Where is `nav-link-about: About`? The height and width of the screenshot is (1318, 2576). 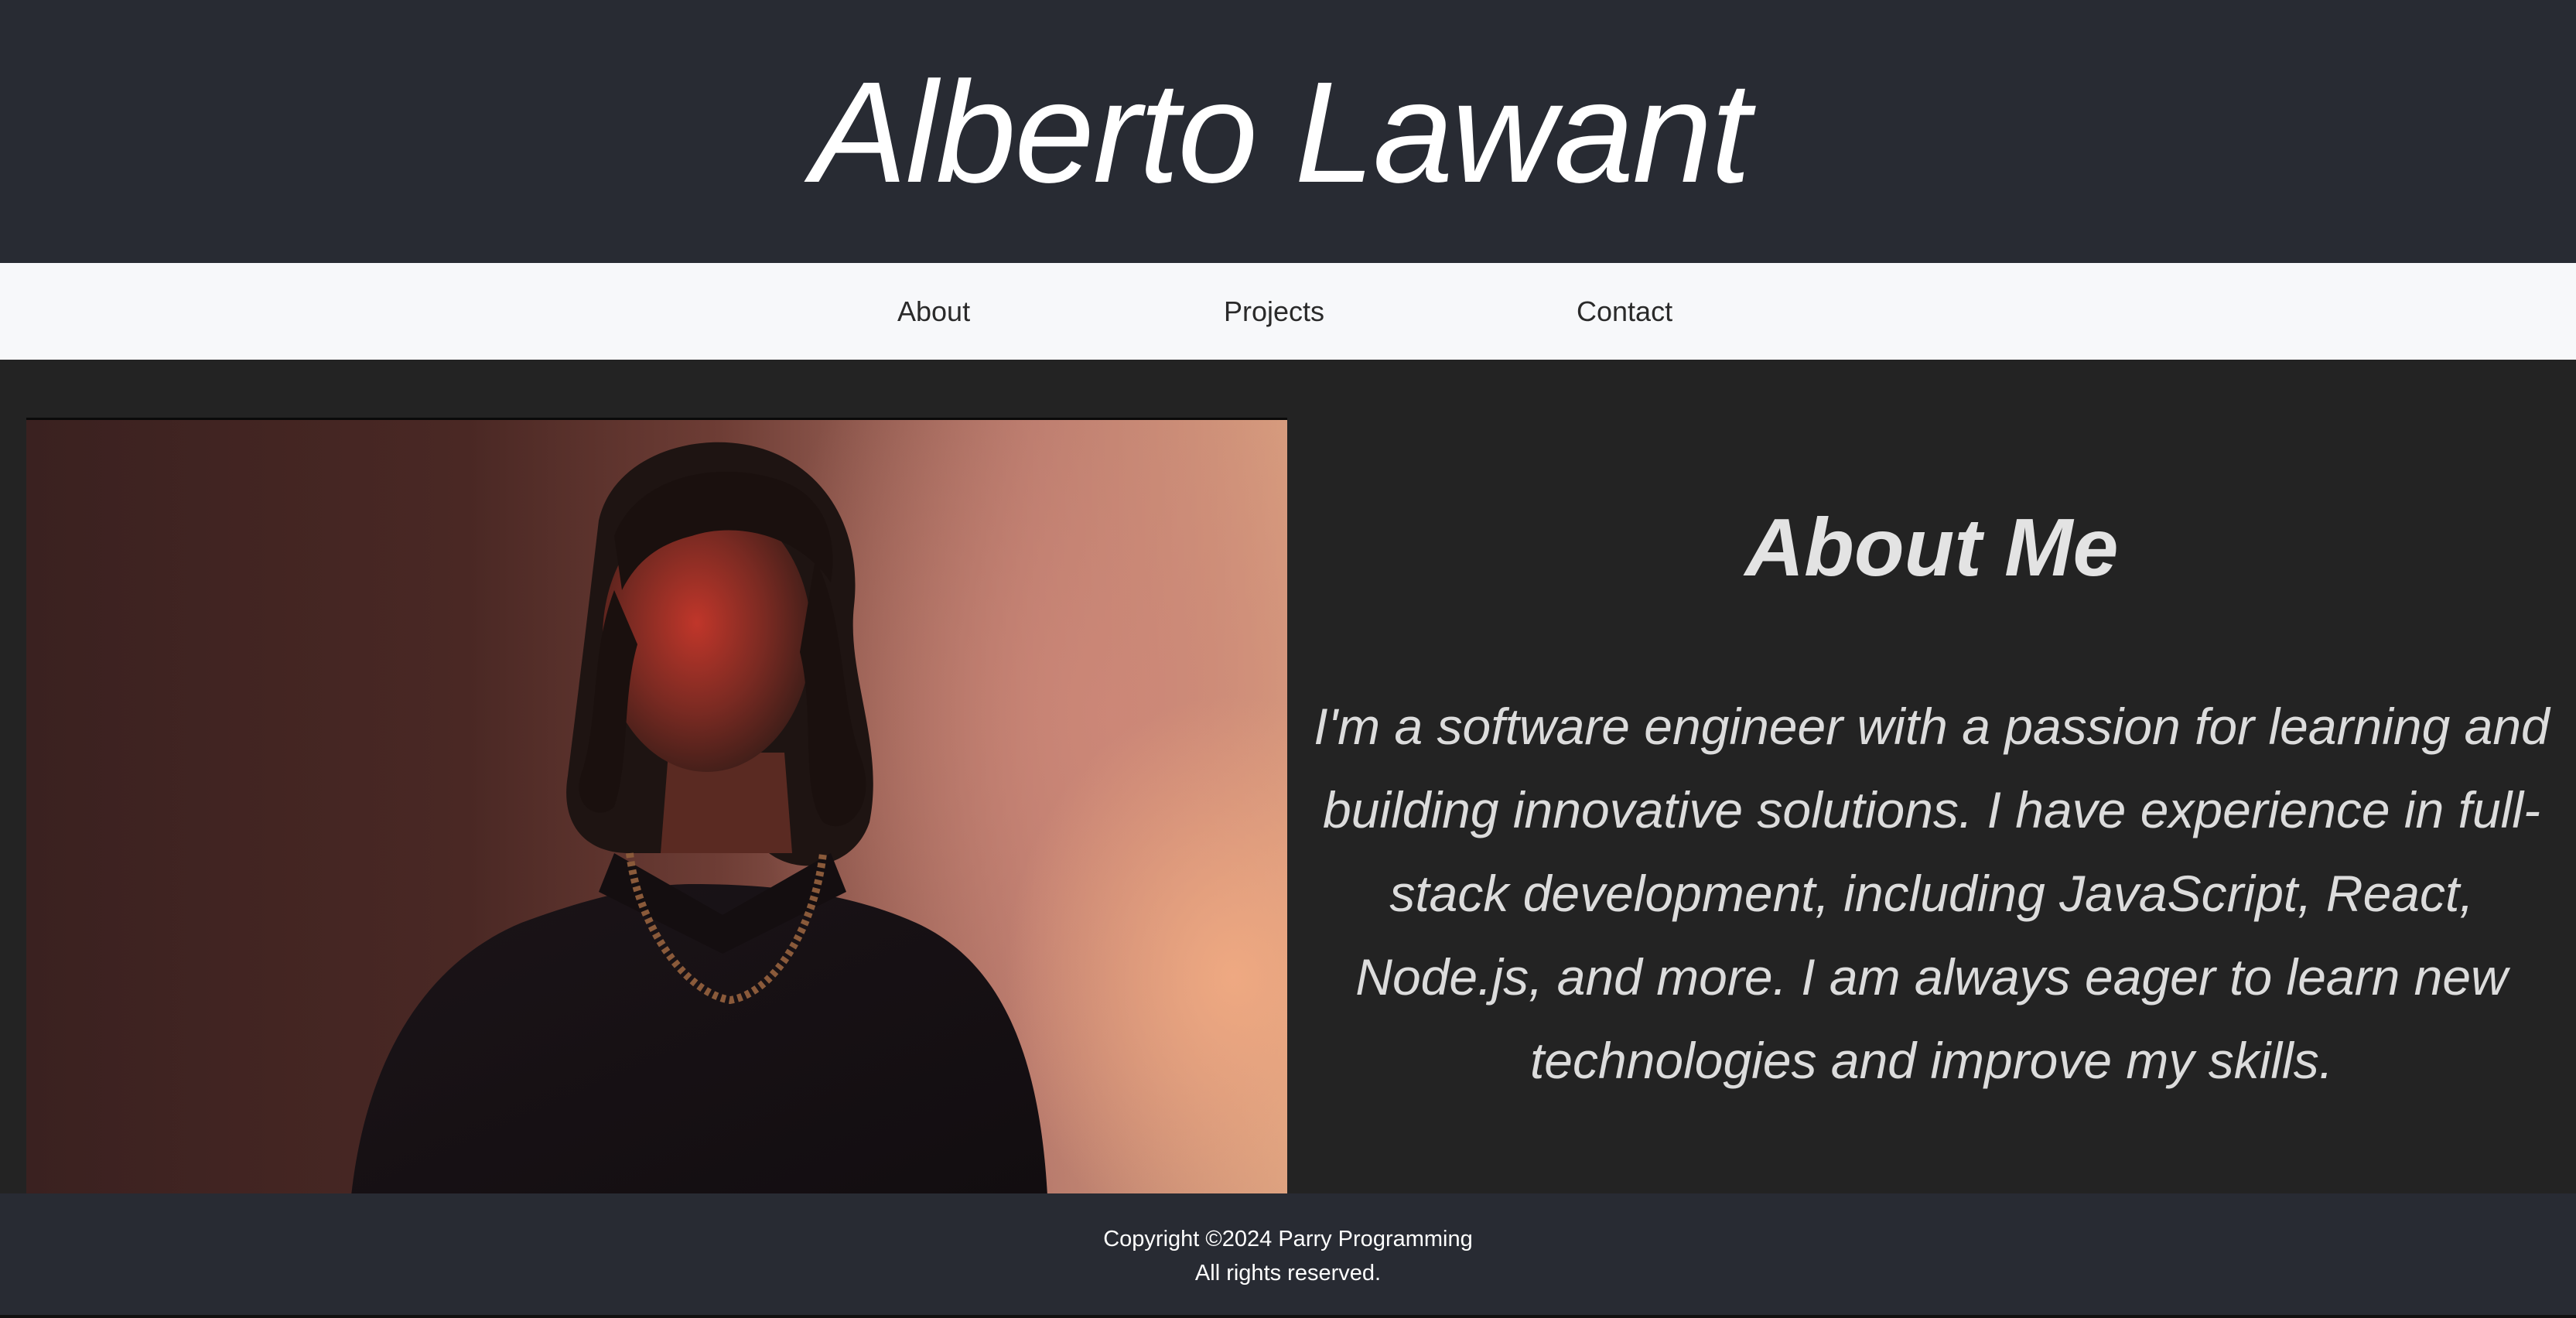 nav-link-about: About is located at coordinates (933, 311).